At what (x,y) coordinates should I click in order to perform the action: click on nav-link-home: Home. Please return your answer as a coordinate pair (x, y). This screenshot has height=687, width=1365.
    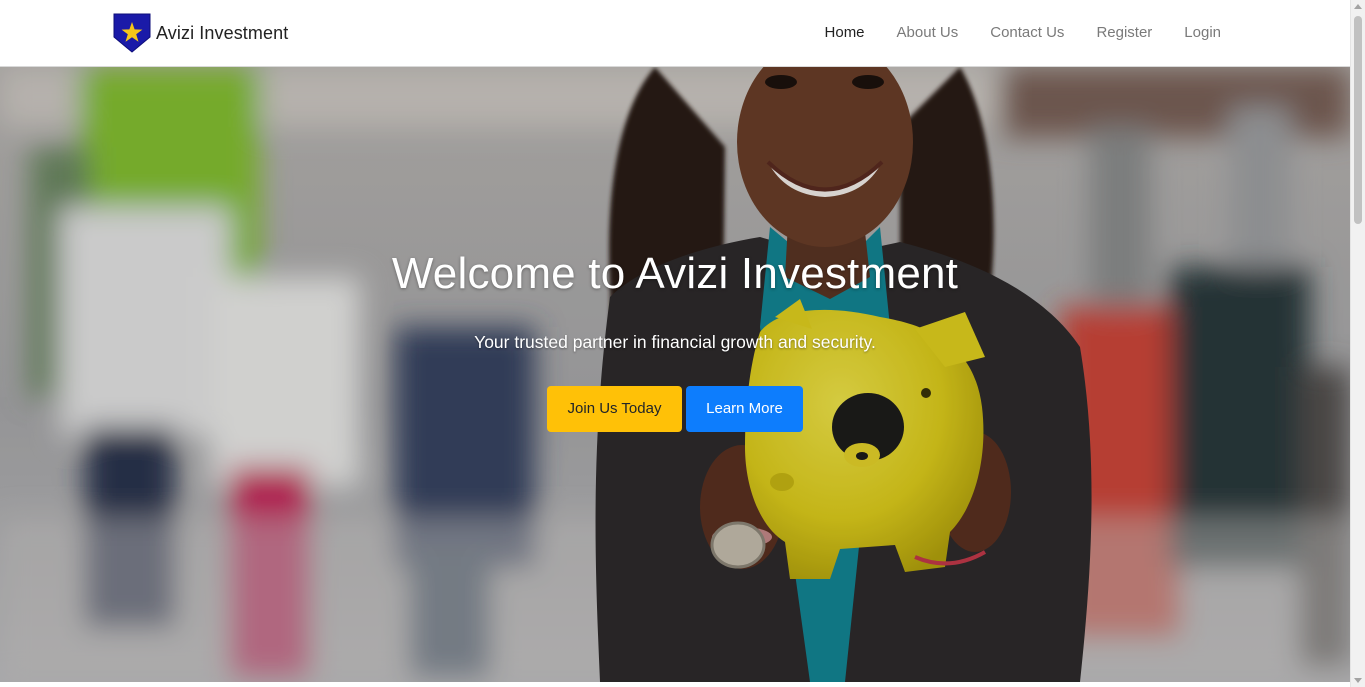
    Looking at the image, I should click on (845, 32).